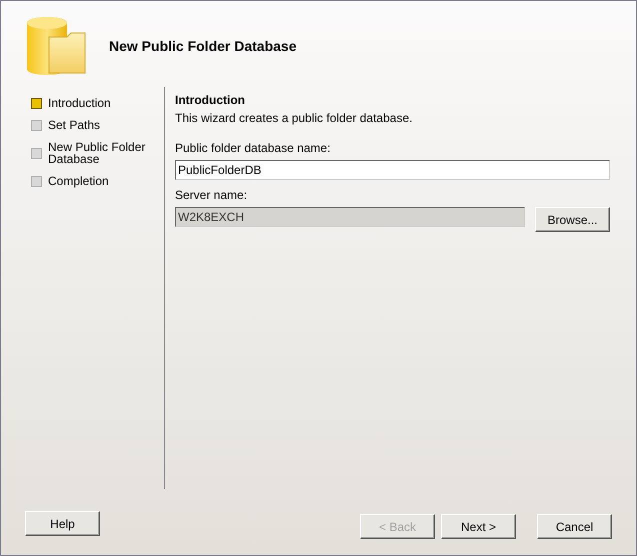  What do you see at coordinates (294, 118) in the screenshot?
I see `page-description: This wizard creates a public folder database.` at bounding box center [294, 118].